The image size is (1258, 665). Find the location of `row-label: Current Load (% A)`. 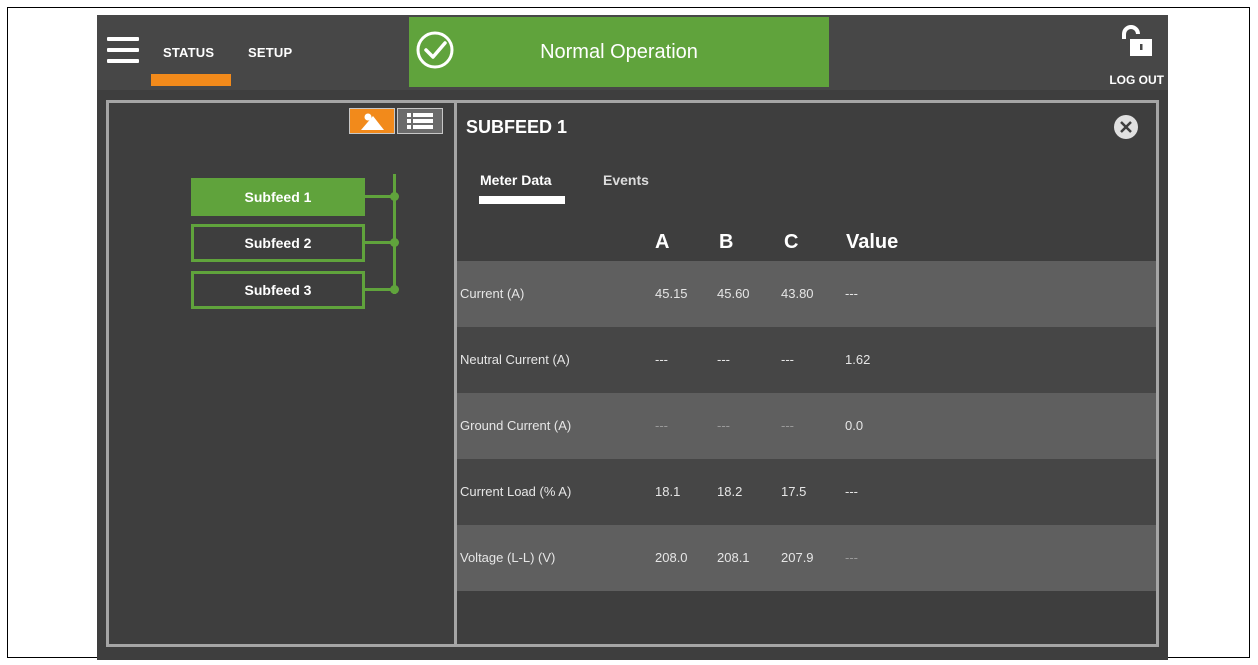

row-label: Current Load (% A) is located at coordinates (516, 491).